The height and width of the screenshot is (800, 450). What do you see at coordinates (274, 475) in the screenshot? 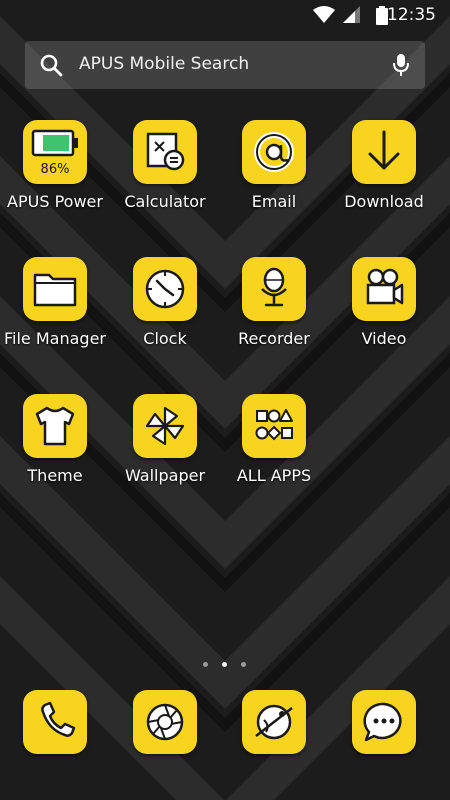
I see `app-label: ALL APPS` at bounding box center [274, 475].